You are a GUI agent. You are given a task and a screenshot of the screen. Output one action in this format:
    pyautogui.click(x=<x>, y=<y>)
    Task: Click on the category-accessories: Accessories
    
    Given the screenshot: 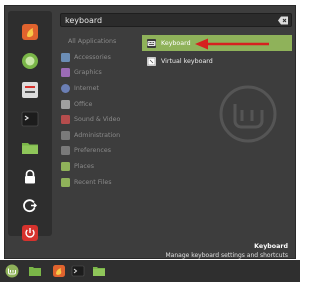 What is the action you would take?
    pyautogui.click(x=100, y=58)
    